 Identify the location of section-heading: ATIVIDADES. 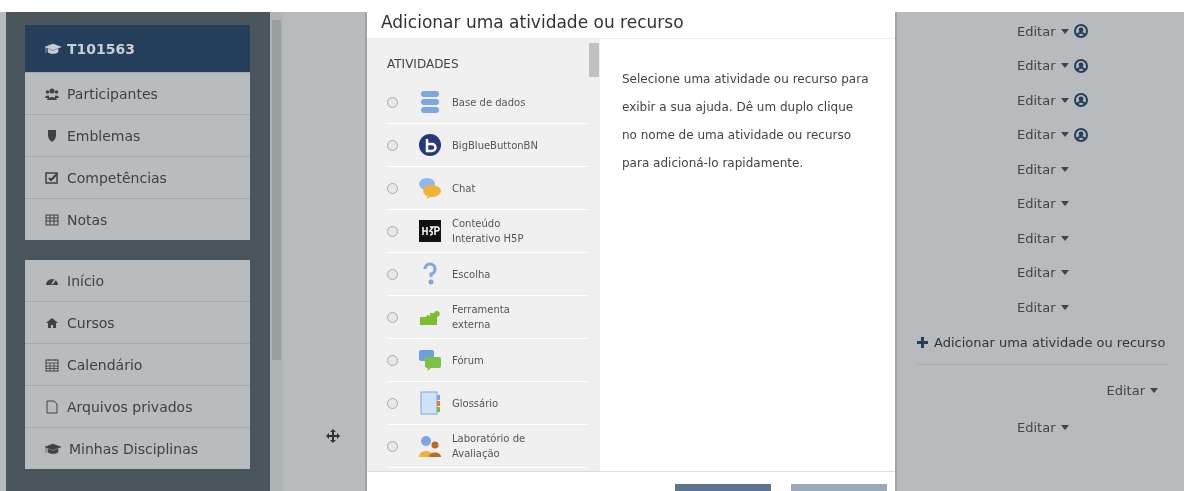
(423, 64).